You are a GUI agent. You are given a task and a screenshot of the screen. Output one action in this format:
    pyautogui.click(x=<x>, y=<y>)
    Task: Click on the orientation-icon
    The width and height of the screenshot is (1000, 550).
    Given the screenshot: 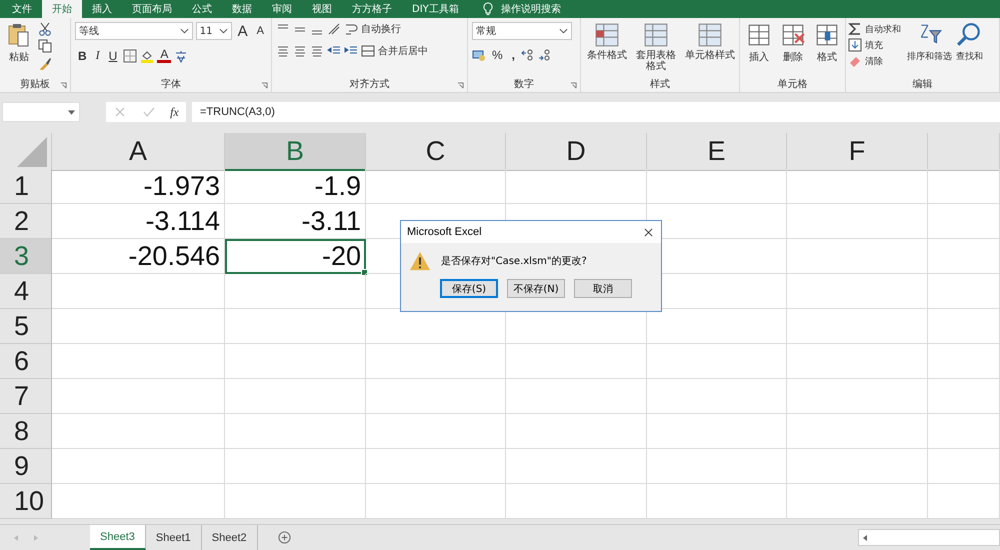 What is the action you would take?
    pyautogui.click(x=334, y=29)
    